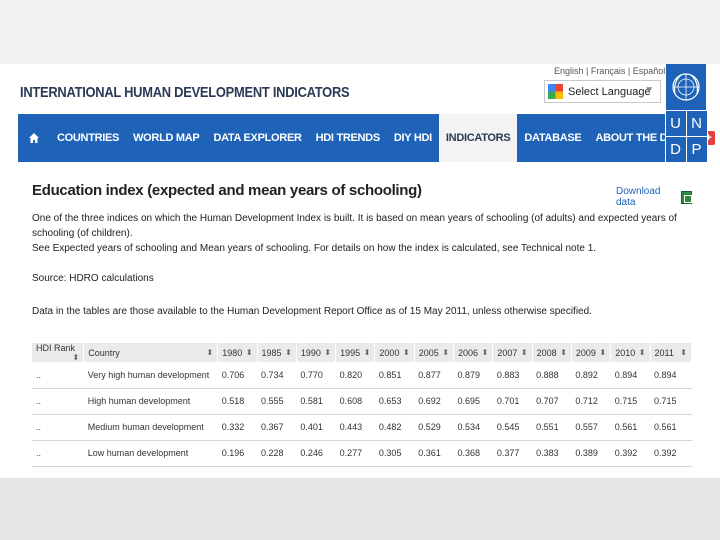  What do you see at coordinates (512, 427) in the screenshot?
I see `table-cell: 0.545` at bounding box center [512, 427].